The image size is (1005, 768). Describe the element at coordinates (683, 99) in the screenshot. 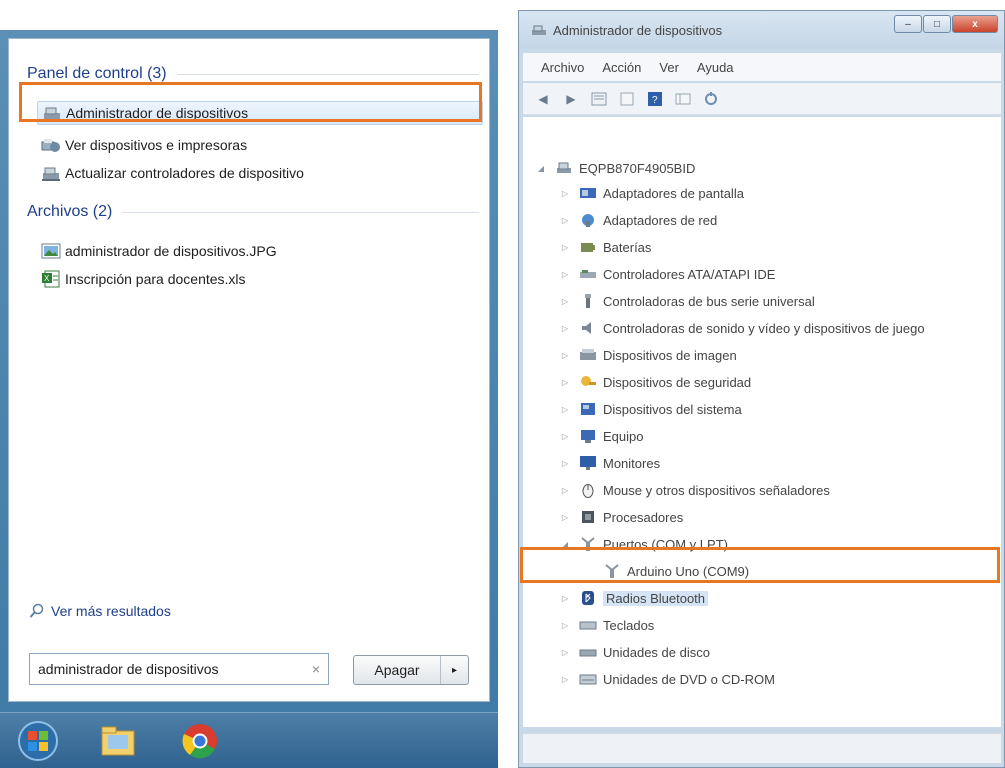

I see `view-icon` at that location.